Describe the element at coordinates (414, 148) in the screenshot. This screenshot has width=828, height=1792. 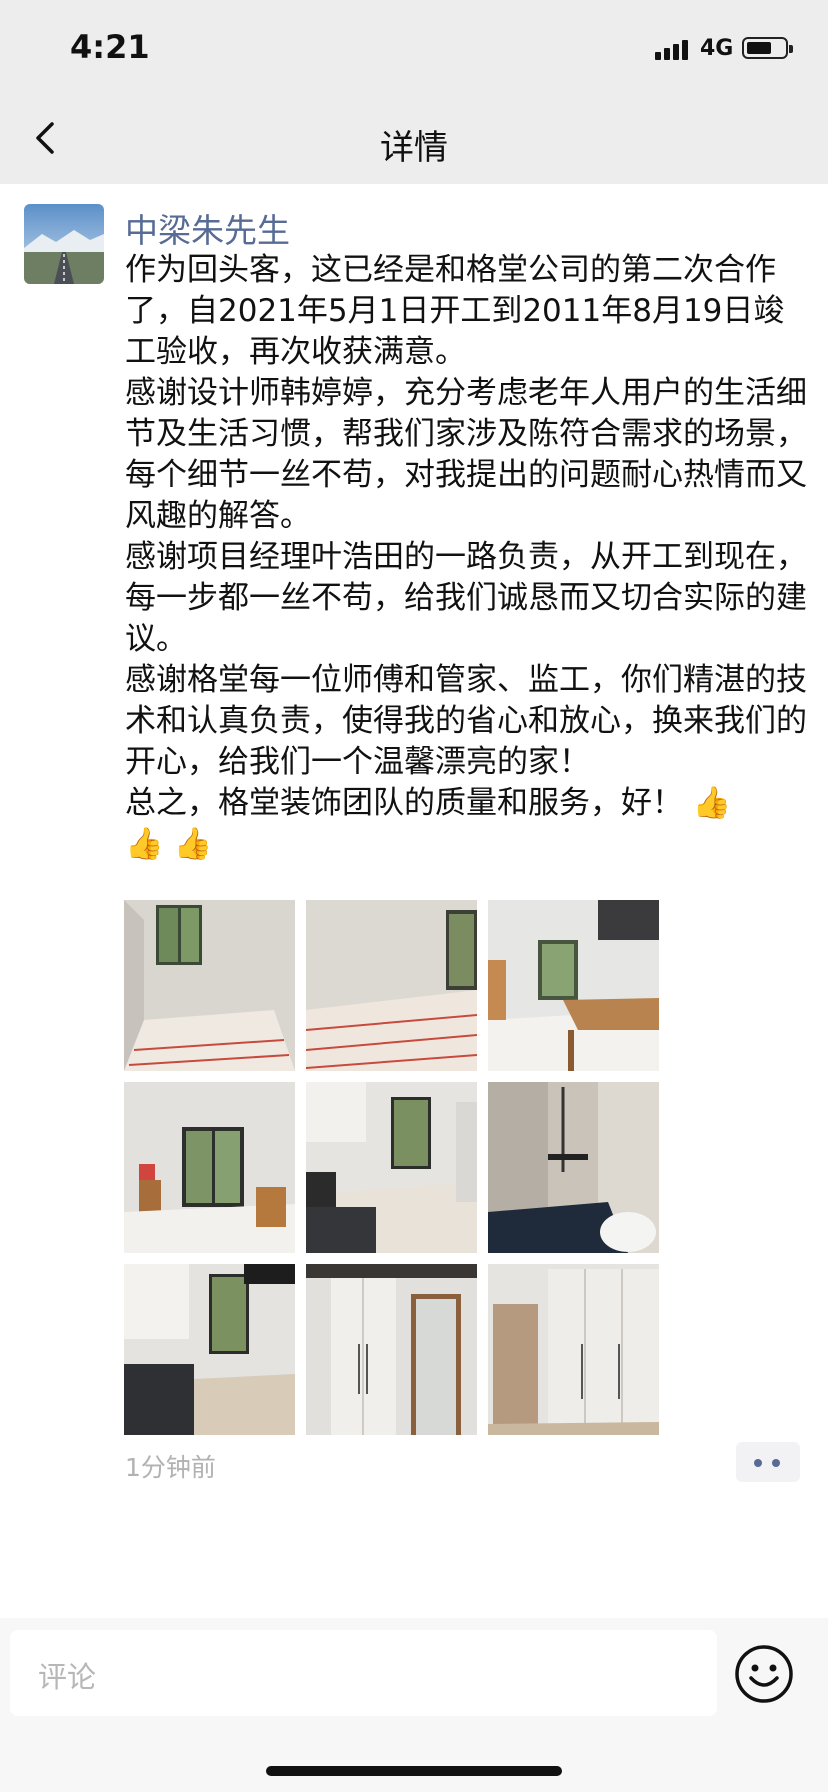
I see `page-title: 详情` at that location.